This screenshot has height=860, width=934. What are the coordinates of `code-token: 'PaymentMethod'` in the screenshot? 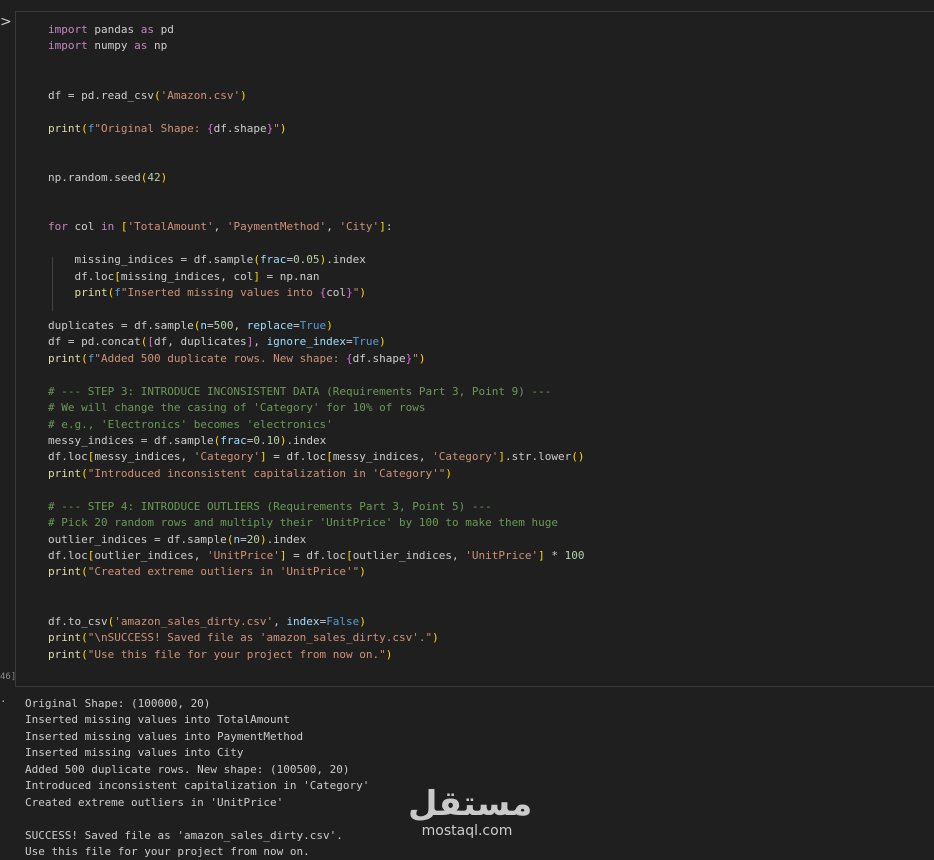 It's located at (276, 227).